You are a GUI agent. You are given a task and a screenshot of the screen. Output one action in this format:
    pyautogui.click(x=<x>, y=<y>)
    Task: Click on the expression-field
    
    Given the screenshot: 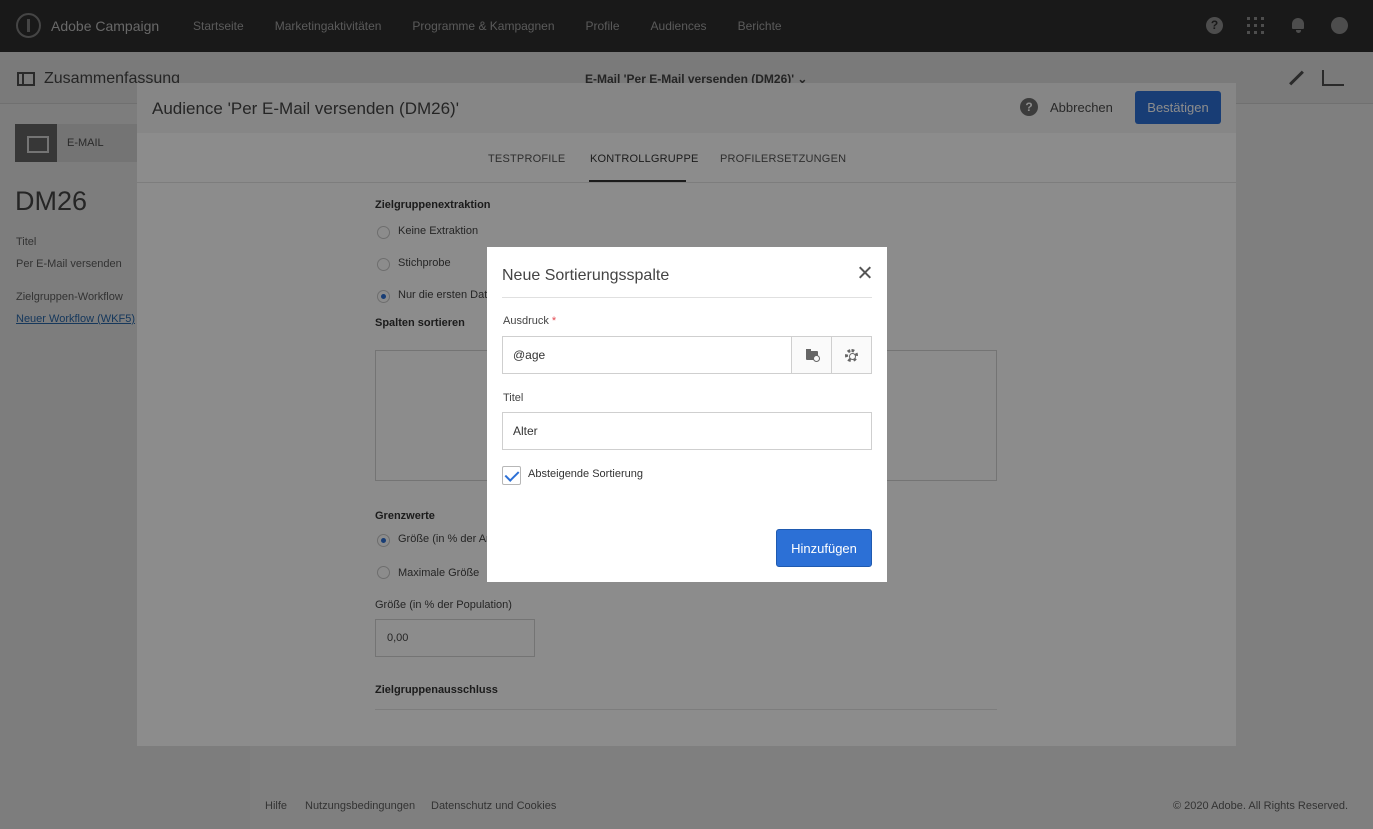 What is the action you would take?
    pyautogui.click(x=687, y=355)
    